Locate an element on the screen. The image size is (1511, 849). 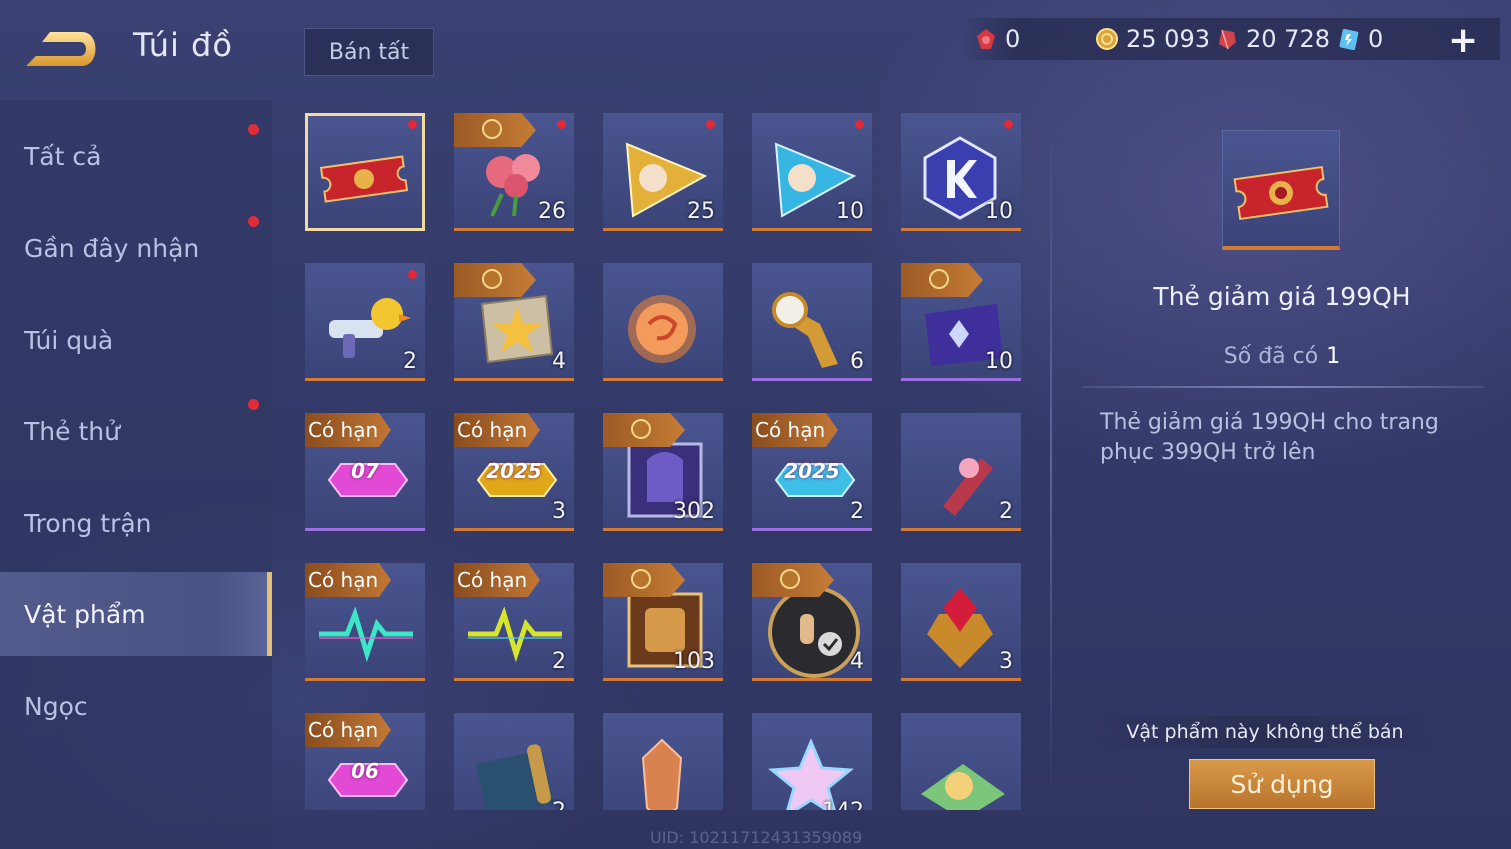
blossom-scroll-icon is located at coordinates (968, 487).